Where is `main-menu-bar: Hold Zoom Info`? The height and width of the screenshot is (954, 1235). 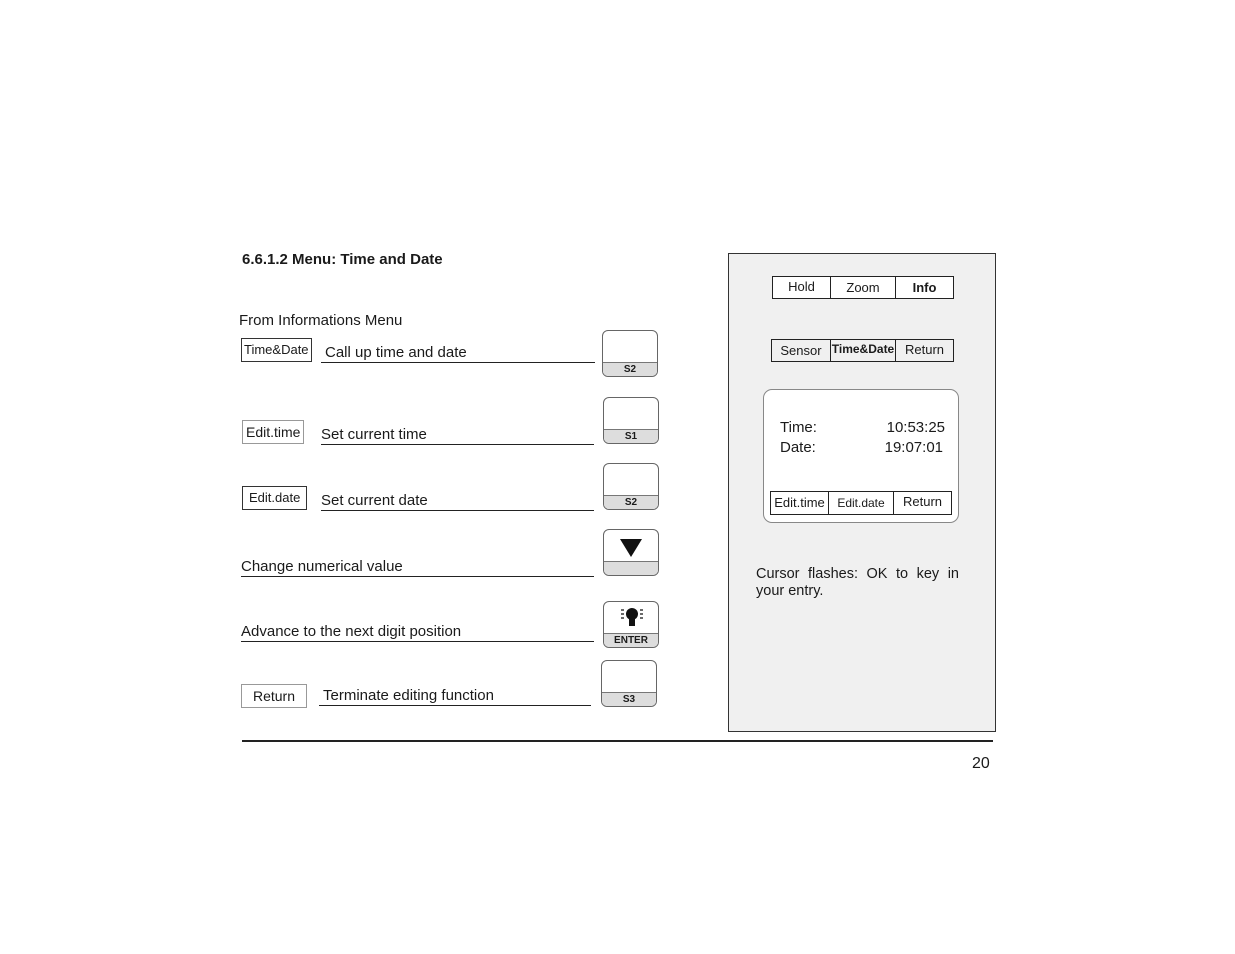 main-menu-bar: Hold Zoom Info is located at coordinates (863, 287).